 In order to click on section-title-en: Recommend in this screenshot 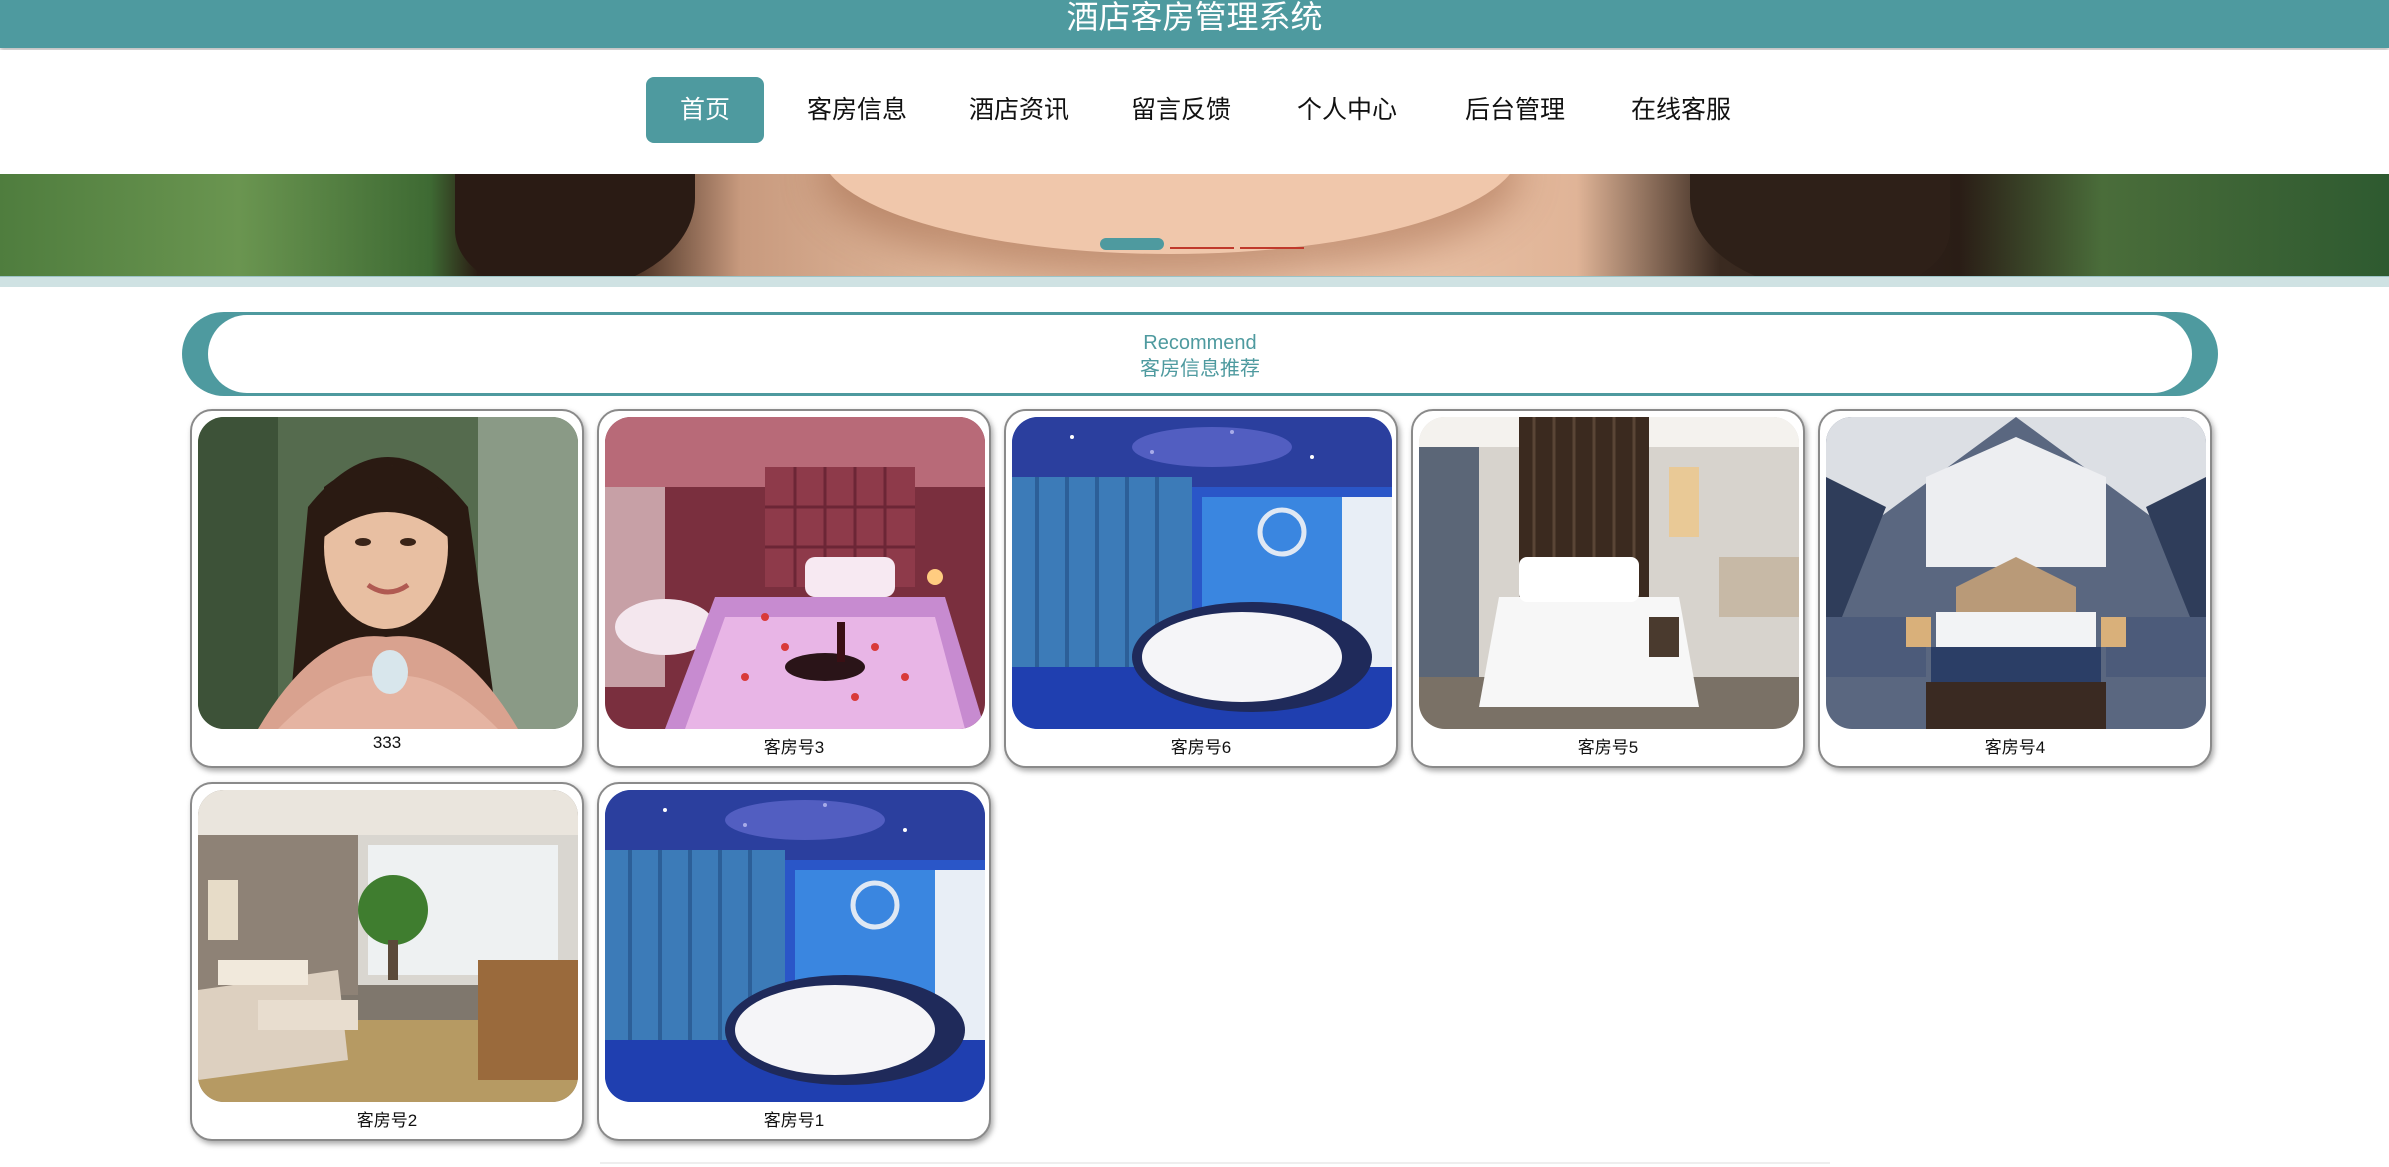, I will do `click(1200, 343)`.